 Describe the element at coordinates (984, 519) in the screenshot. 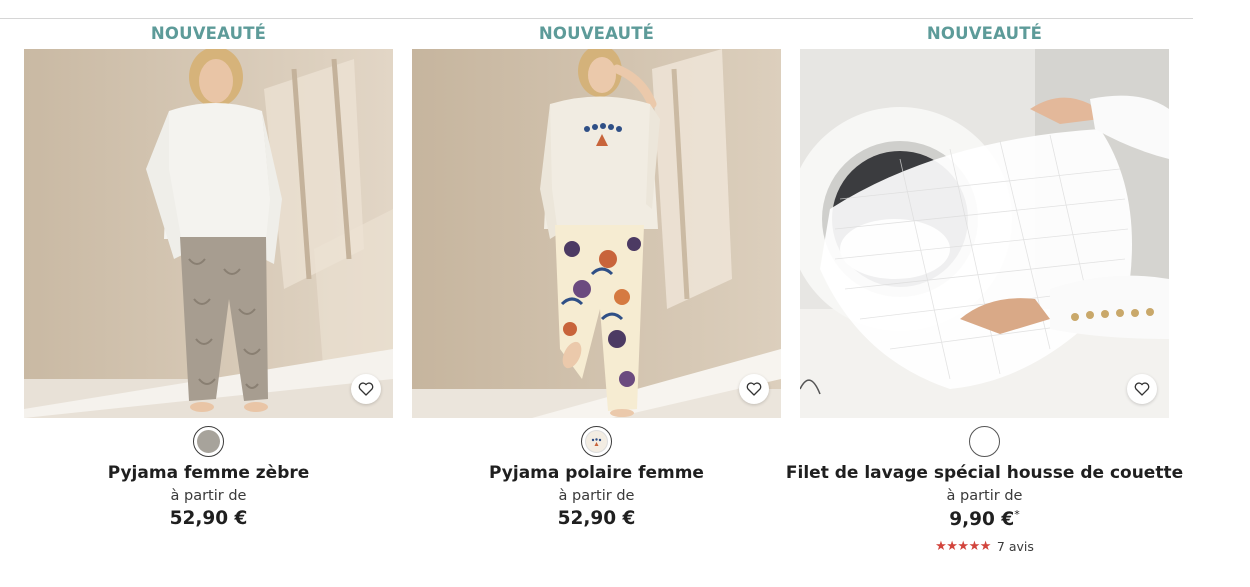

I see `product-price: 9,90 €*` at that location.